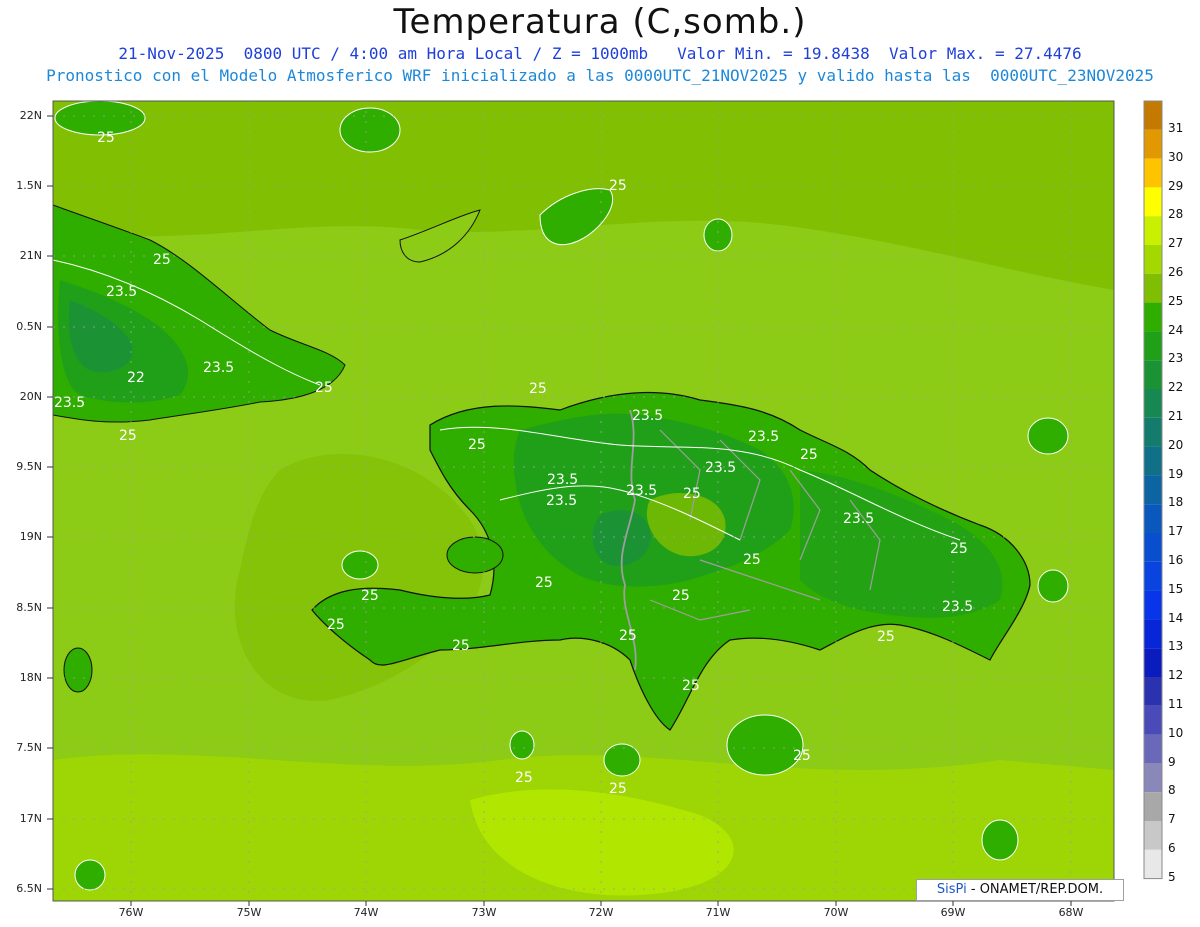  What do you see at coordinates (484, 912) in the screenshot?
I see `lon-label: 73W` at bounding box center [484, 912].